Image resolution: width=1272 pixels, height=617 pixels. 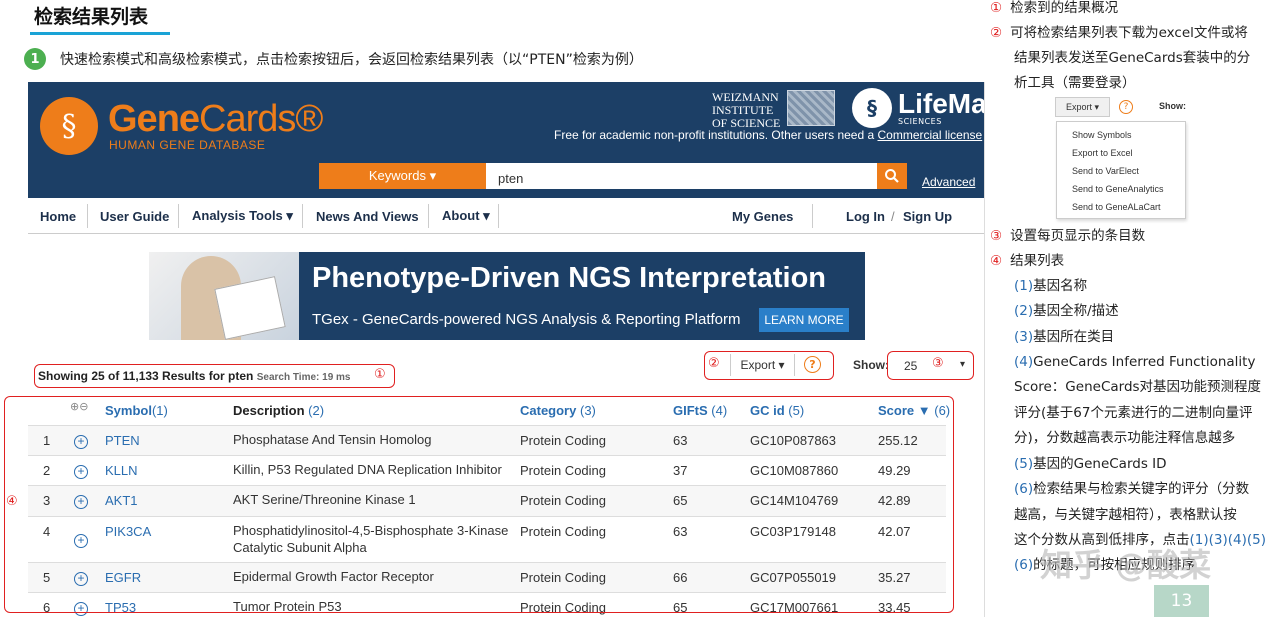 I want to click on step-number-badge: 1, so click(x=35, y=59).